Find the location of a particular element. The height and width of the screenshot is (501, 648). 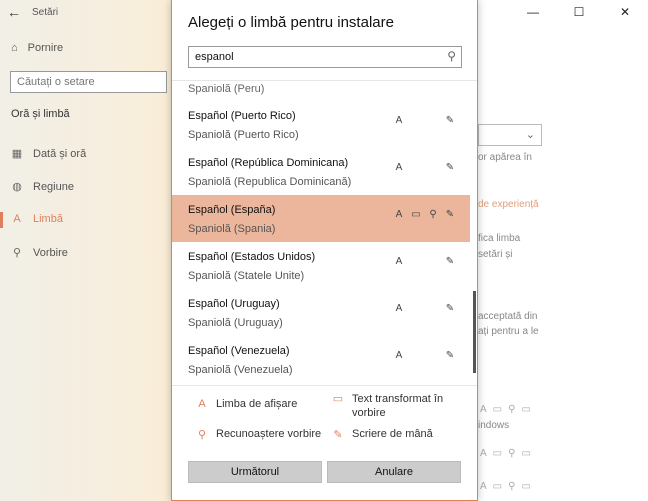

legend-label: Text transformat în is located at coordinates (398, 399).